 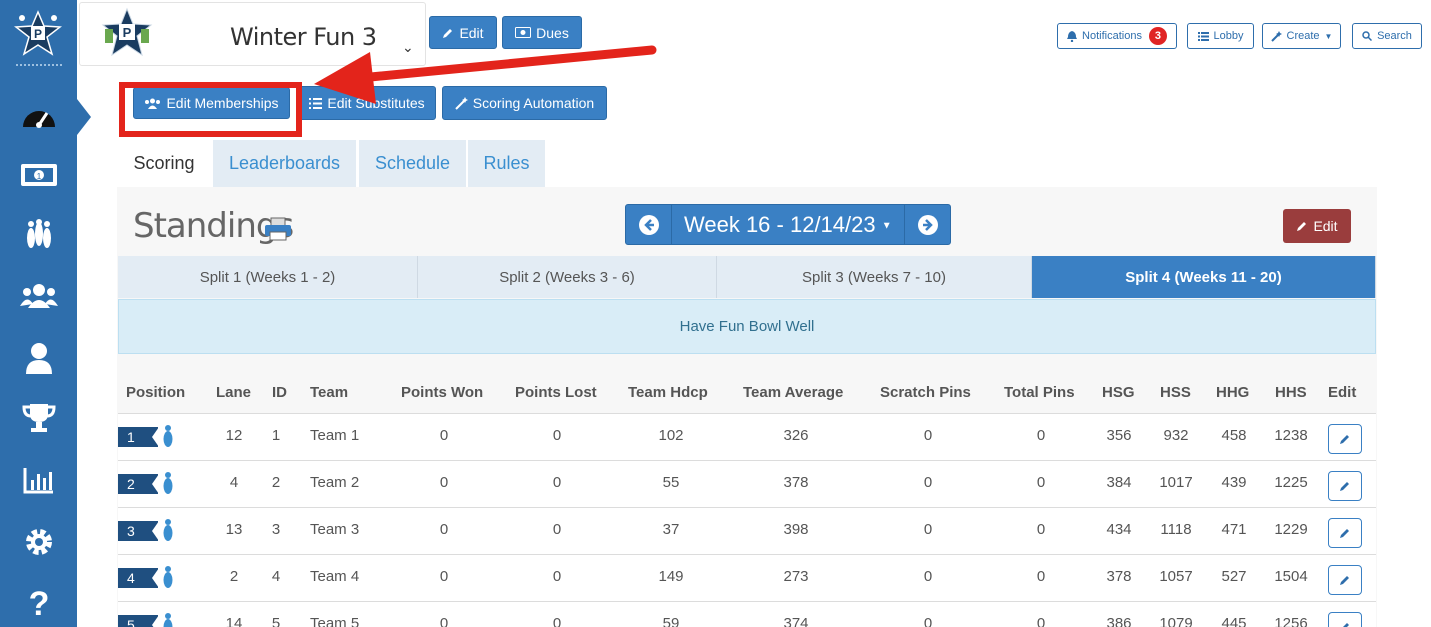 What do you see at coordinates (552, 32) in the screenshot?
I see `dues-label: Dues` at bounding box center [552, 32].